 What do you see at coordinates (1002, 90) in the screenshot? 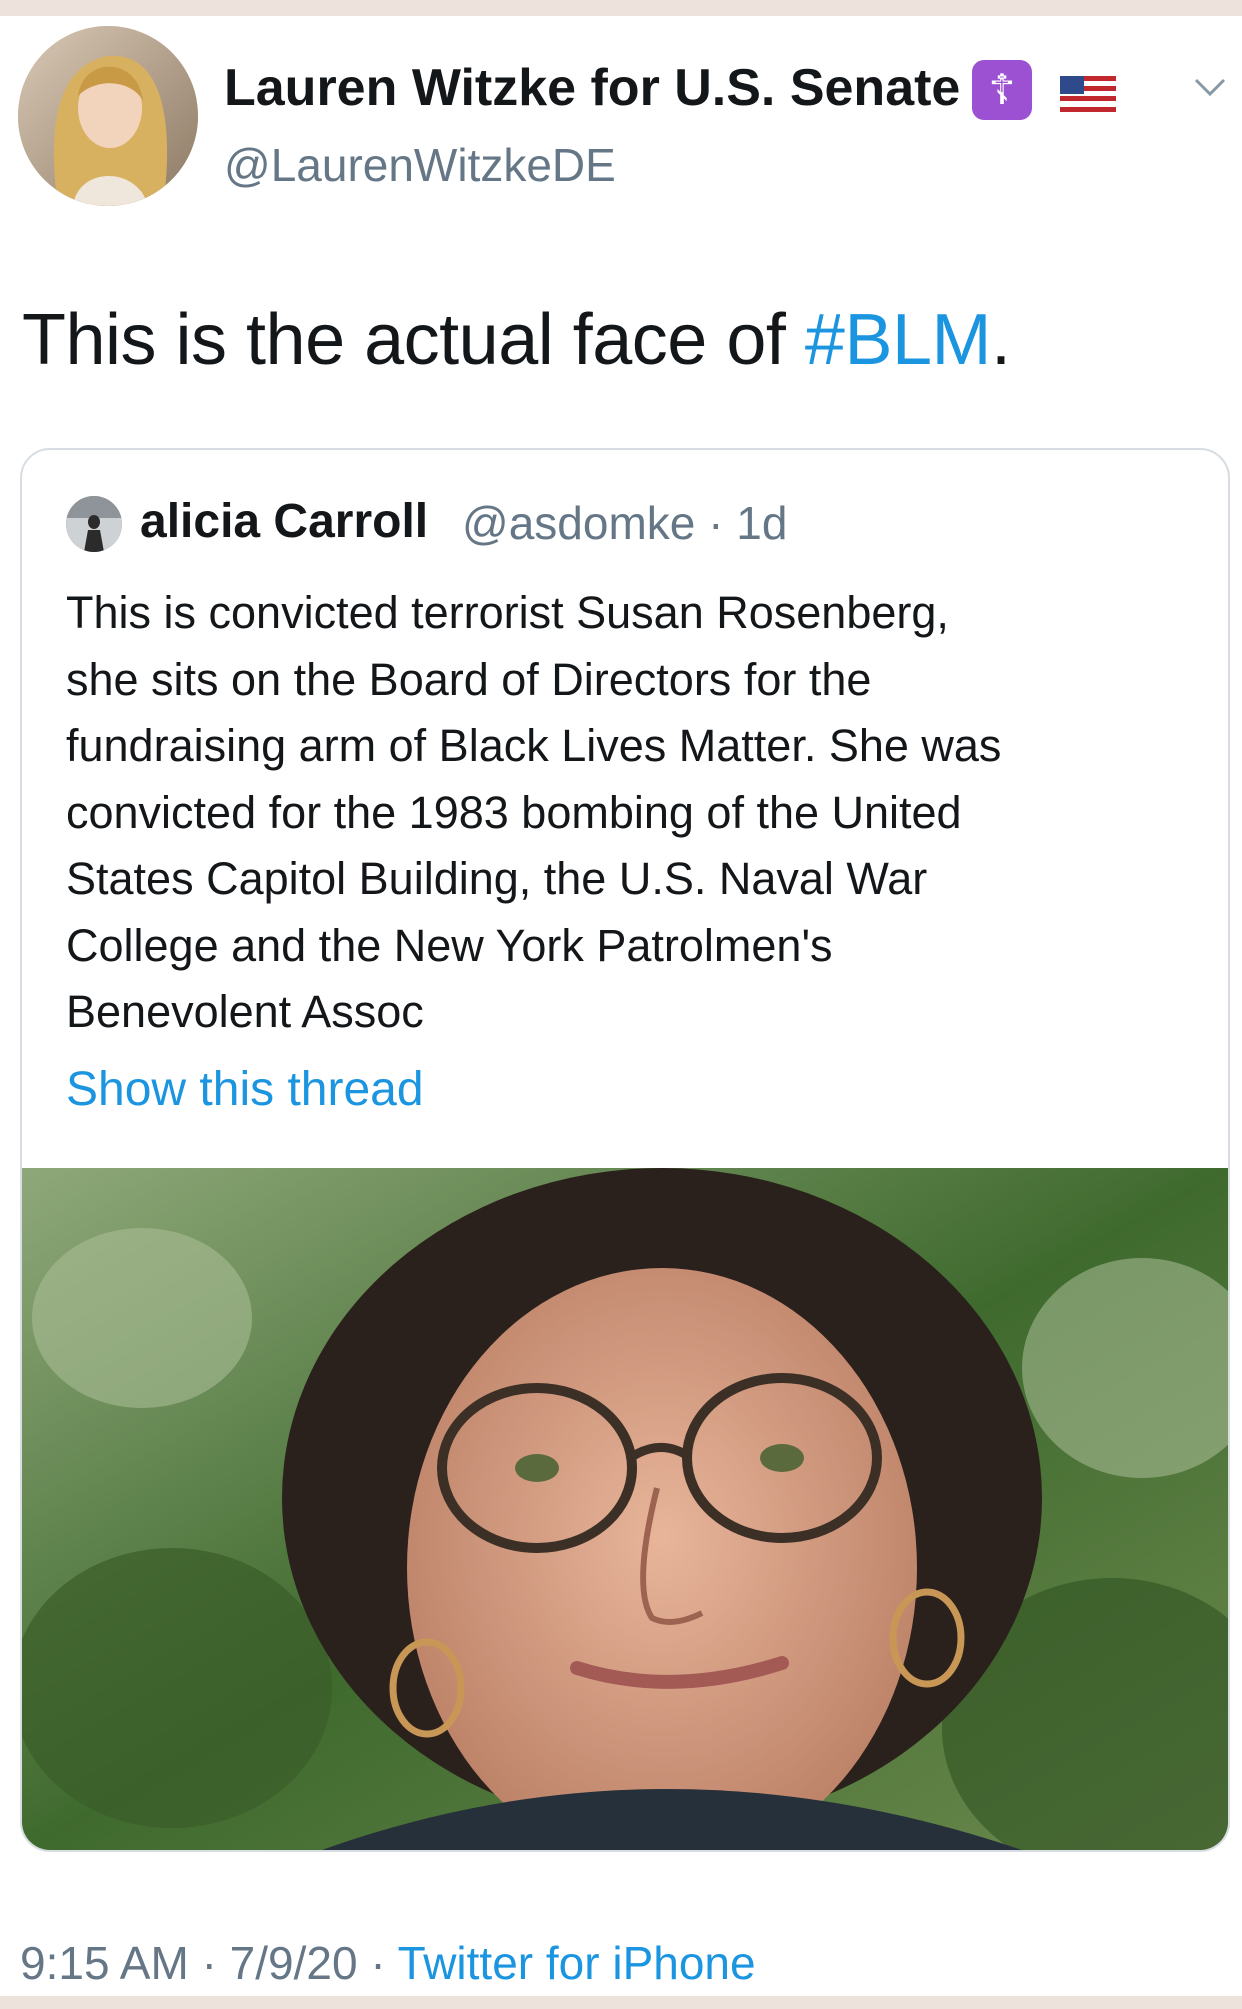
I see `orthodox-cross-icon: ☦` at bounding box center [1002, 90].